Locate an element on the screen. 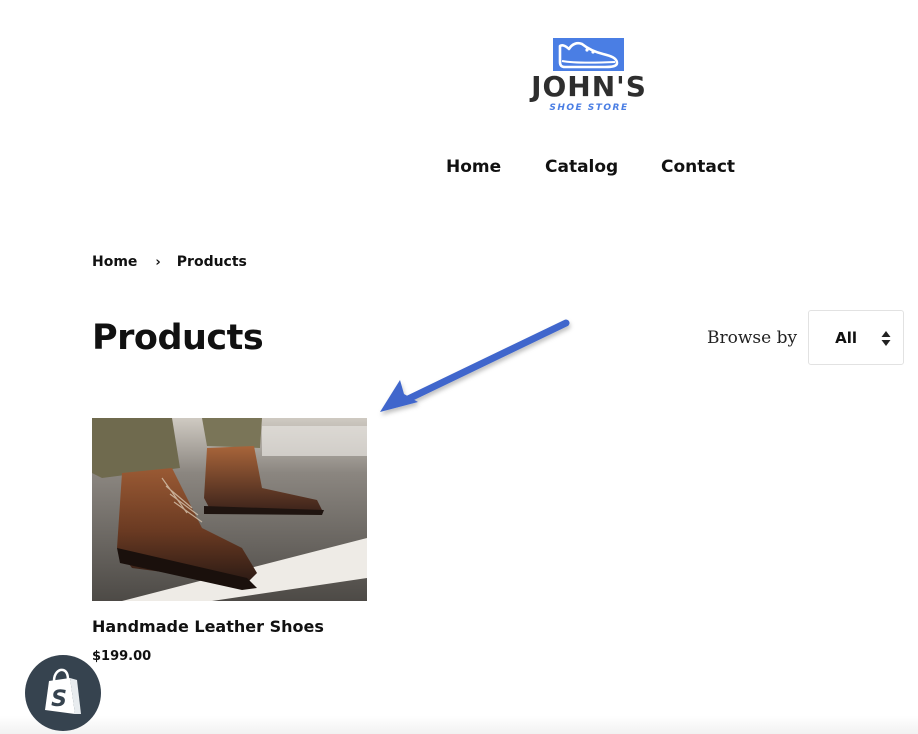 The width and height of the screenshot is (918, 734). product-title: Handmade Leather Shoes is located at coordinates (229, 627).